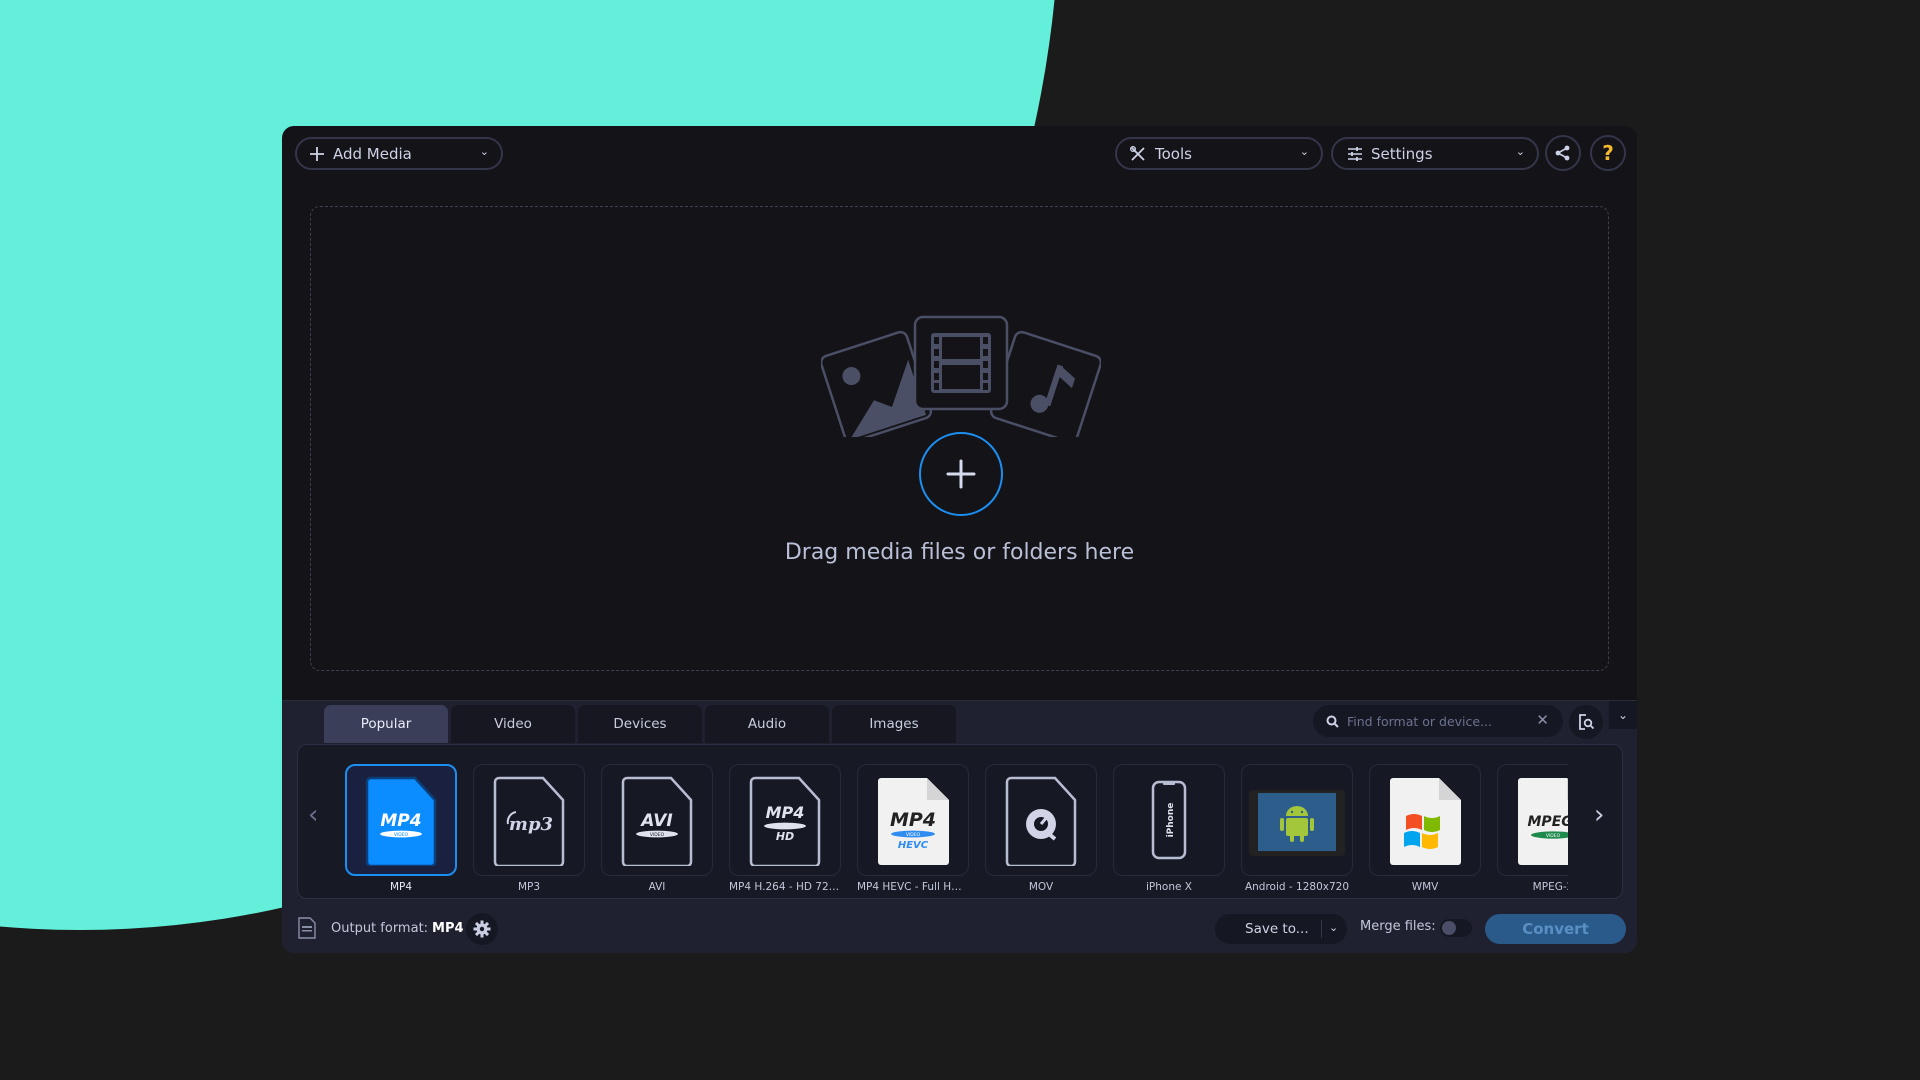  I want to click on share-button, so click(1563, 153).